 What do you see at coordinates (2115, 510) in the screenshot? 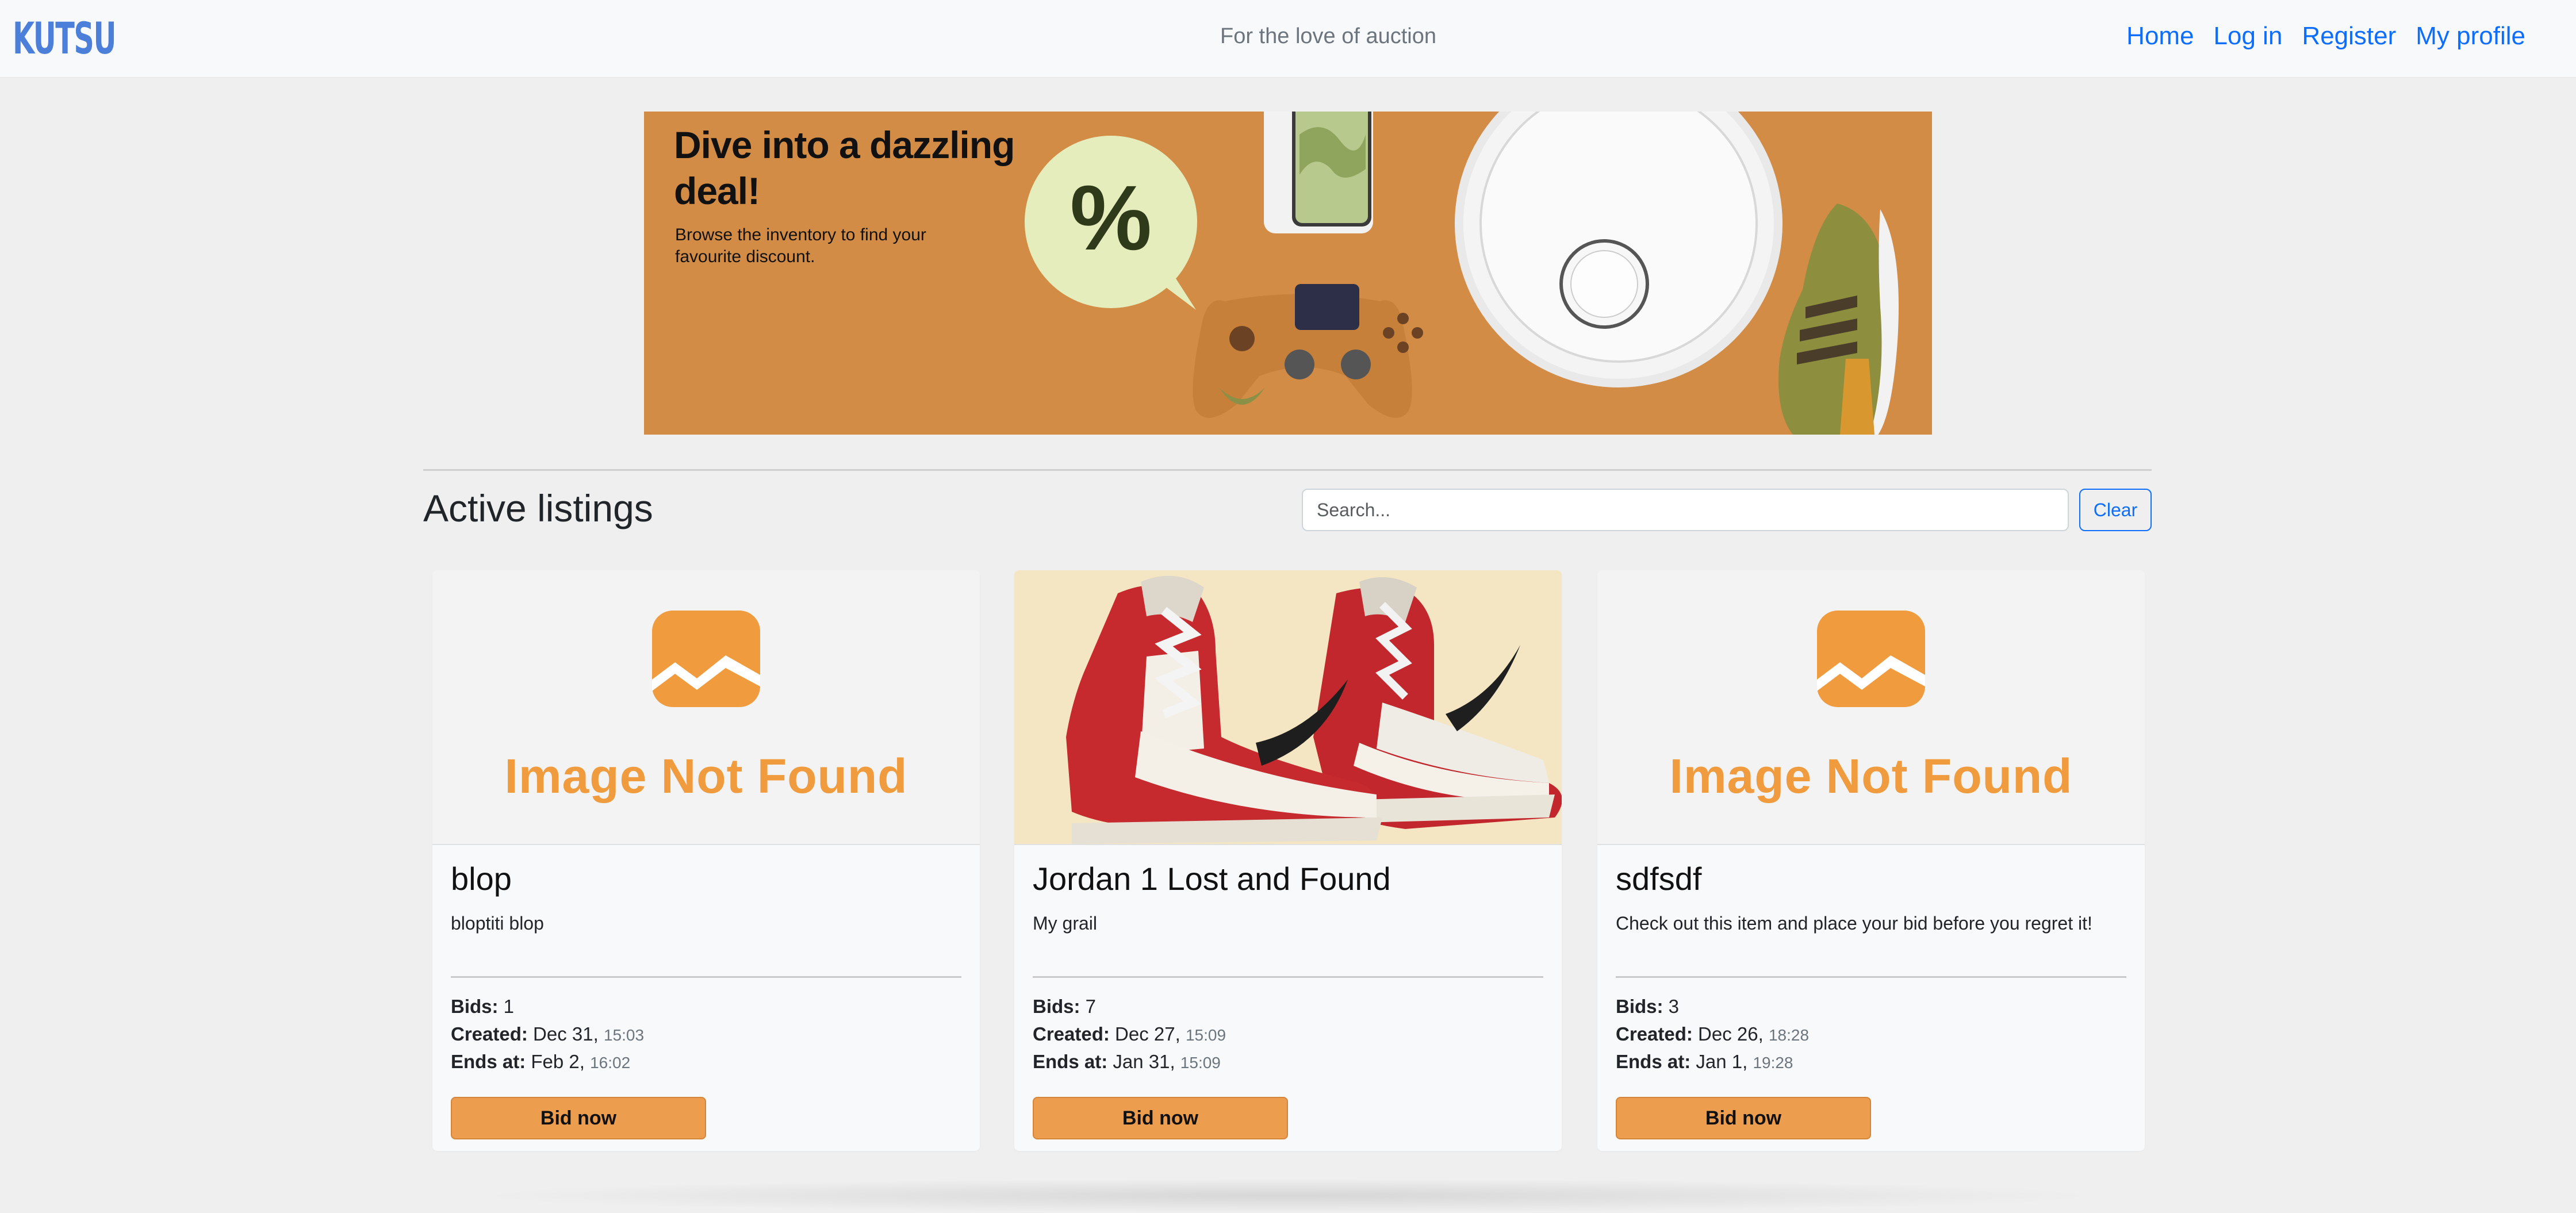
I see `clear-button: Clear` at bounding box center [2115, 510].